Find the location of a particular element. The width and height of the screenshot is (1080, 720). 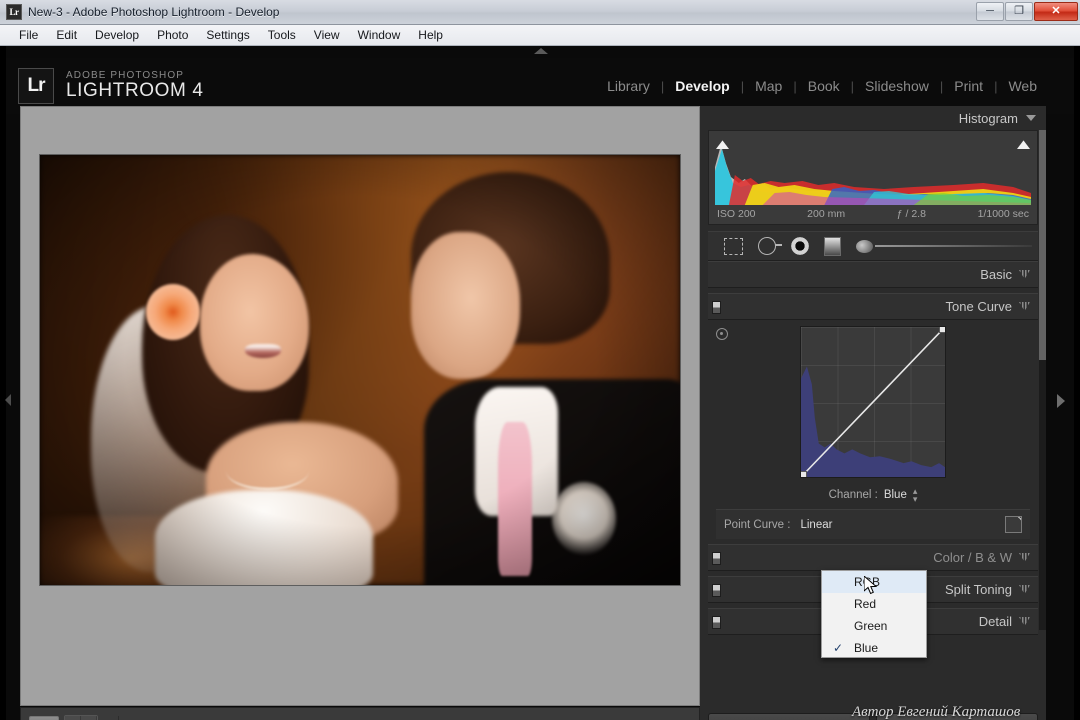

menu-item-tools: Tools is located at coordinates (282, 35).